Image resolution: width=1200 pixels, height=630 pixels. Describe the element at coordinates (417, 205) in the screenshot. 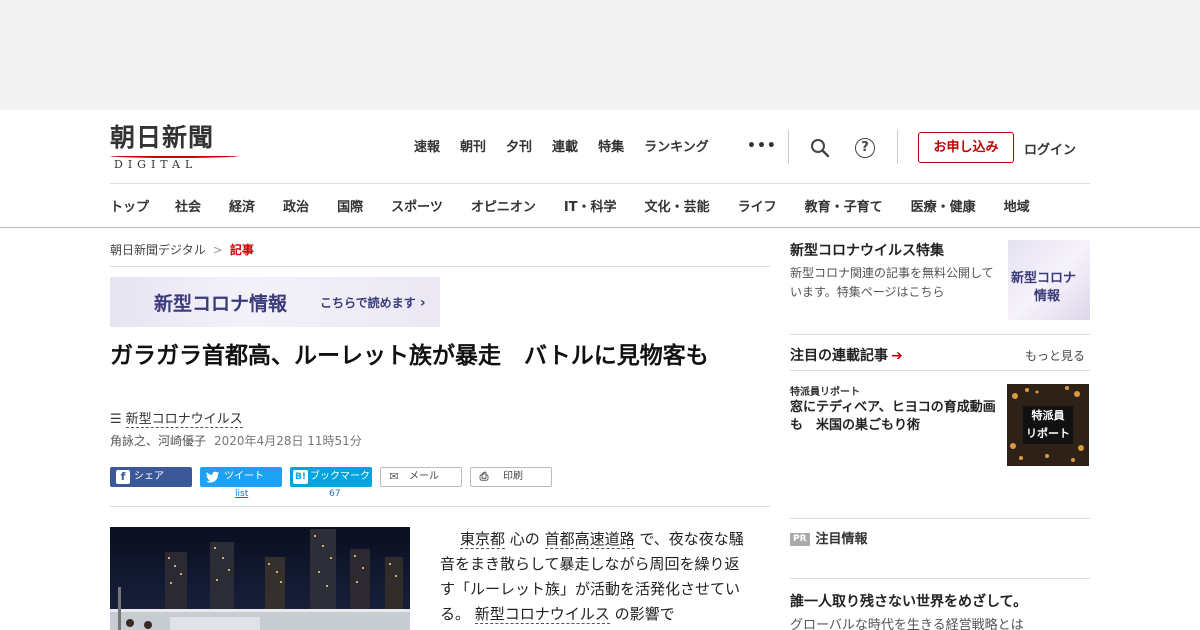

I see `cat-sports: スポーツ` at that location.